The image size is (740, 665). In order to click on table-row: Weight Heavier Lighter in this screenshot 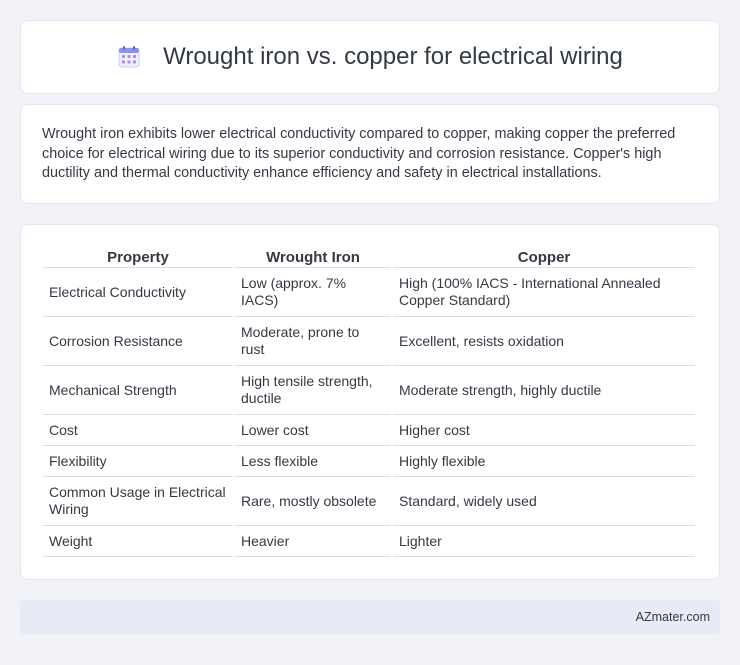, I will do `click(369, 541)`.